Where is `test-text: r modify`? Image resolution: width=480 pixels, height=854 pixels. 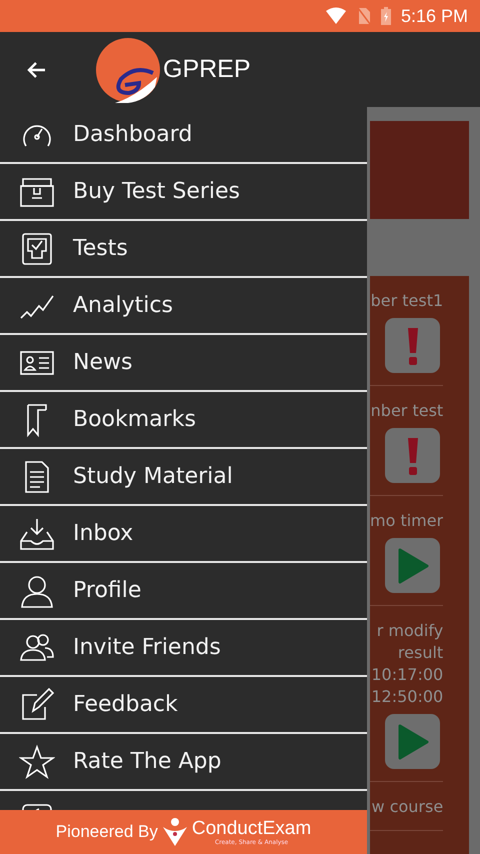
test-text: r modify is located at coordinates (410, 631).